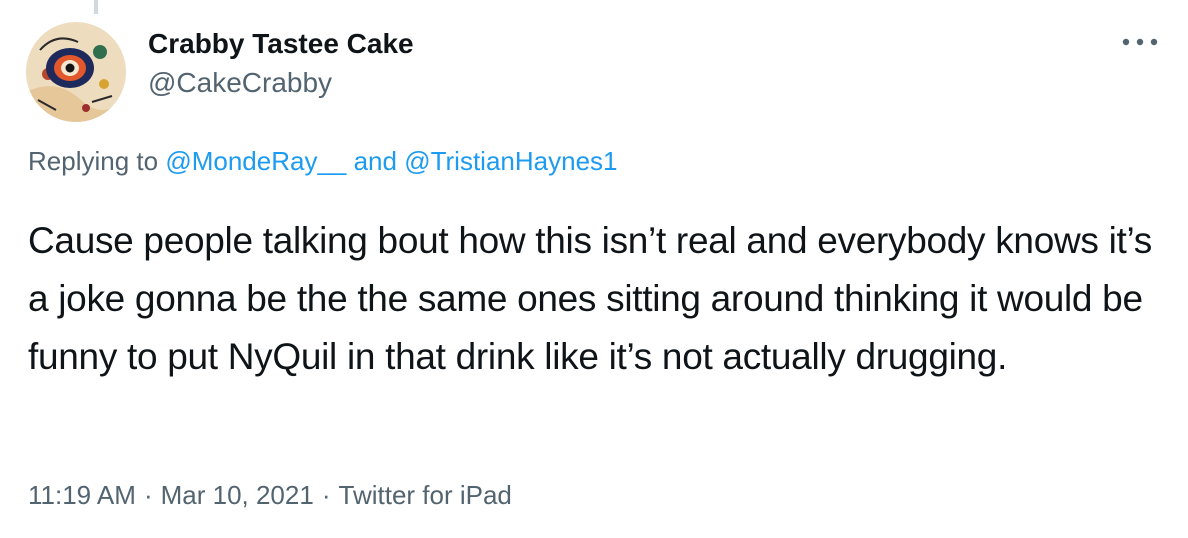  Describe the element at coordinates (97, 161) in the screenshot. I see `replying-to-label: Replying to` at that location.